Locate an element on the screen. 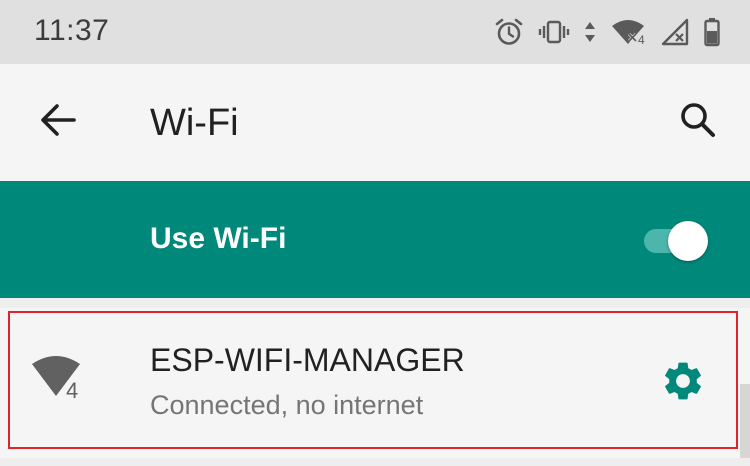 The width and height of the screenshot is (750, 466). svg-text: 4 is located at coordinates (641, 40).